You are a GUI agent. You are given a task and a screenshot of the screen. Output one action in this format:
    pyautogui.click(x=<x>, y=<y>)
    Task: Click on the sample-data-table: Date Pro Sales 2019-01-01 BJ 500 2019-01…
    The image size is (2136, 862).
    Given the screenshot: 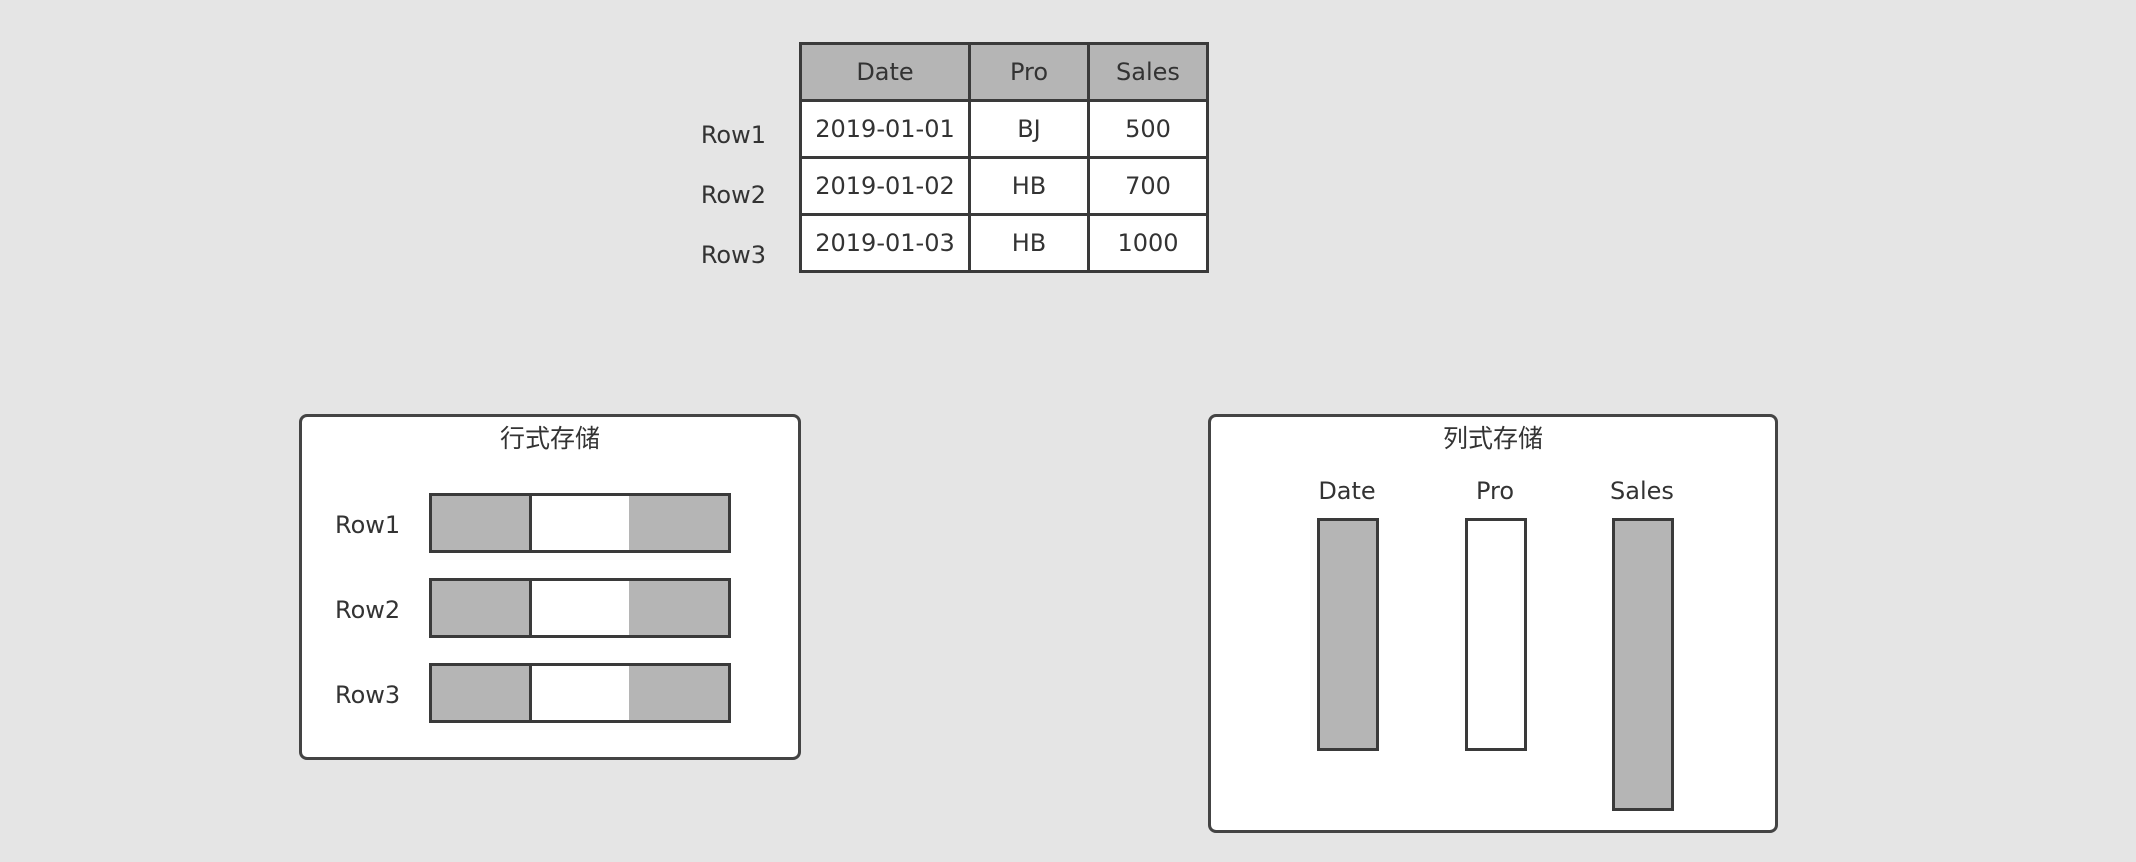 What is the action you would take?
    pyautogui.click(x=1004, y=157)
    